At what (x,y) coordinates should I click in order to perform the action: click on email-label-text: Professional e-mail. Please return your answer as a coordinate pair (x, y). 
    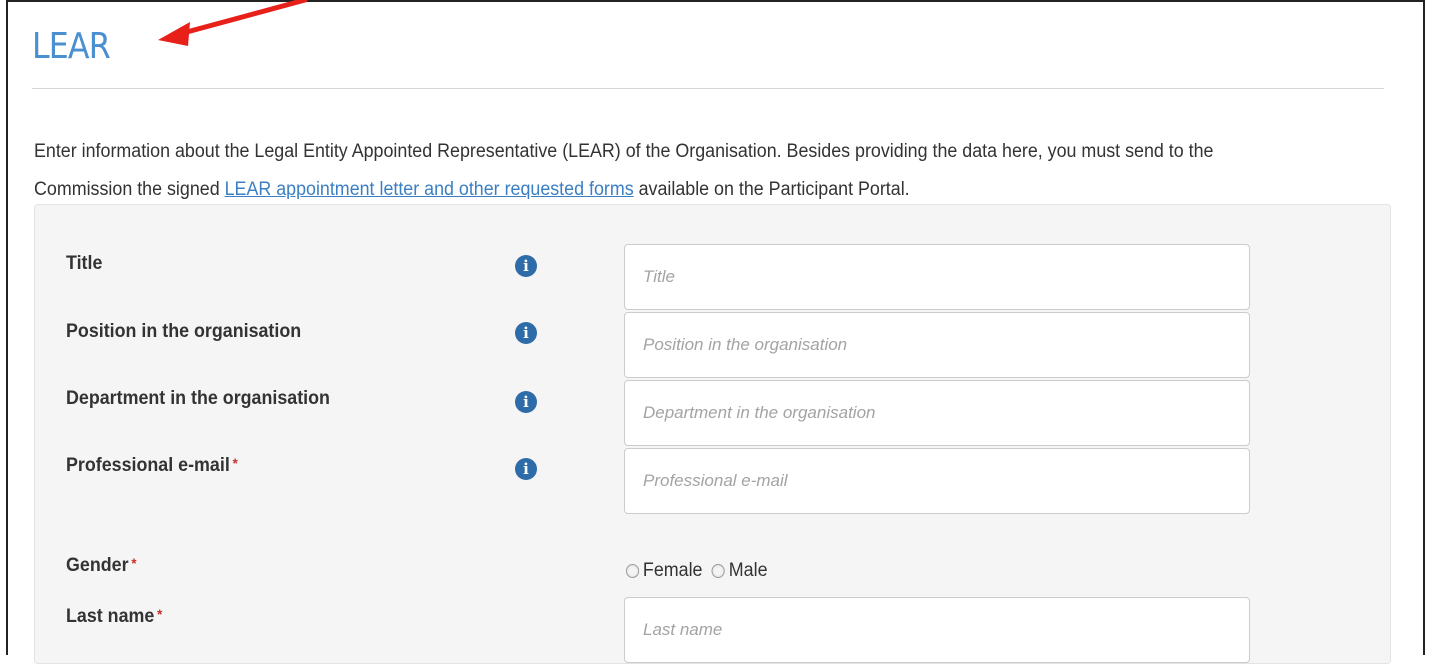
    Looking at the image, I should click on (148, 465).